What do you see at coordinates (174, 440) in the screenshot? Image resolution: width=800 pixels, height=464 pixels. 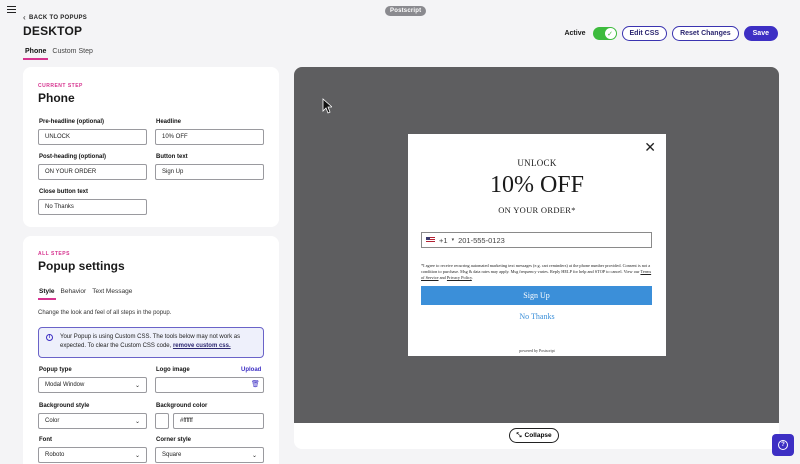 I see `corner-style-label: Corner style` at bounding box center [174, 440].